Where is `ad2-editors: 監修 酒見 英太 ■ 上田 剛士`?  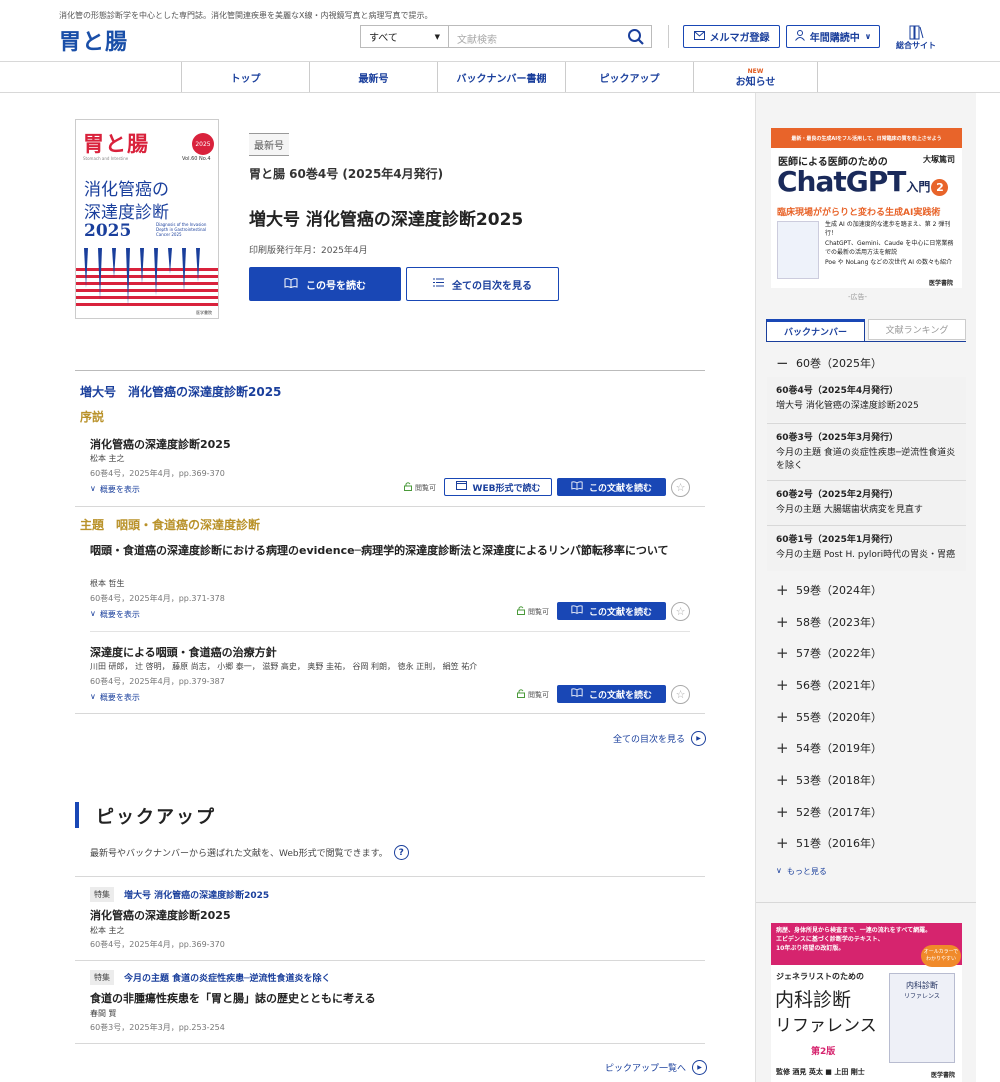
ad2-editors: 監修 酒見 英太 ■ 上田 剛士 is located at coordinates (820, 1072).